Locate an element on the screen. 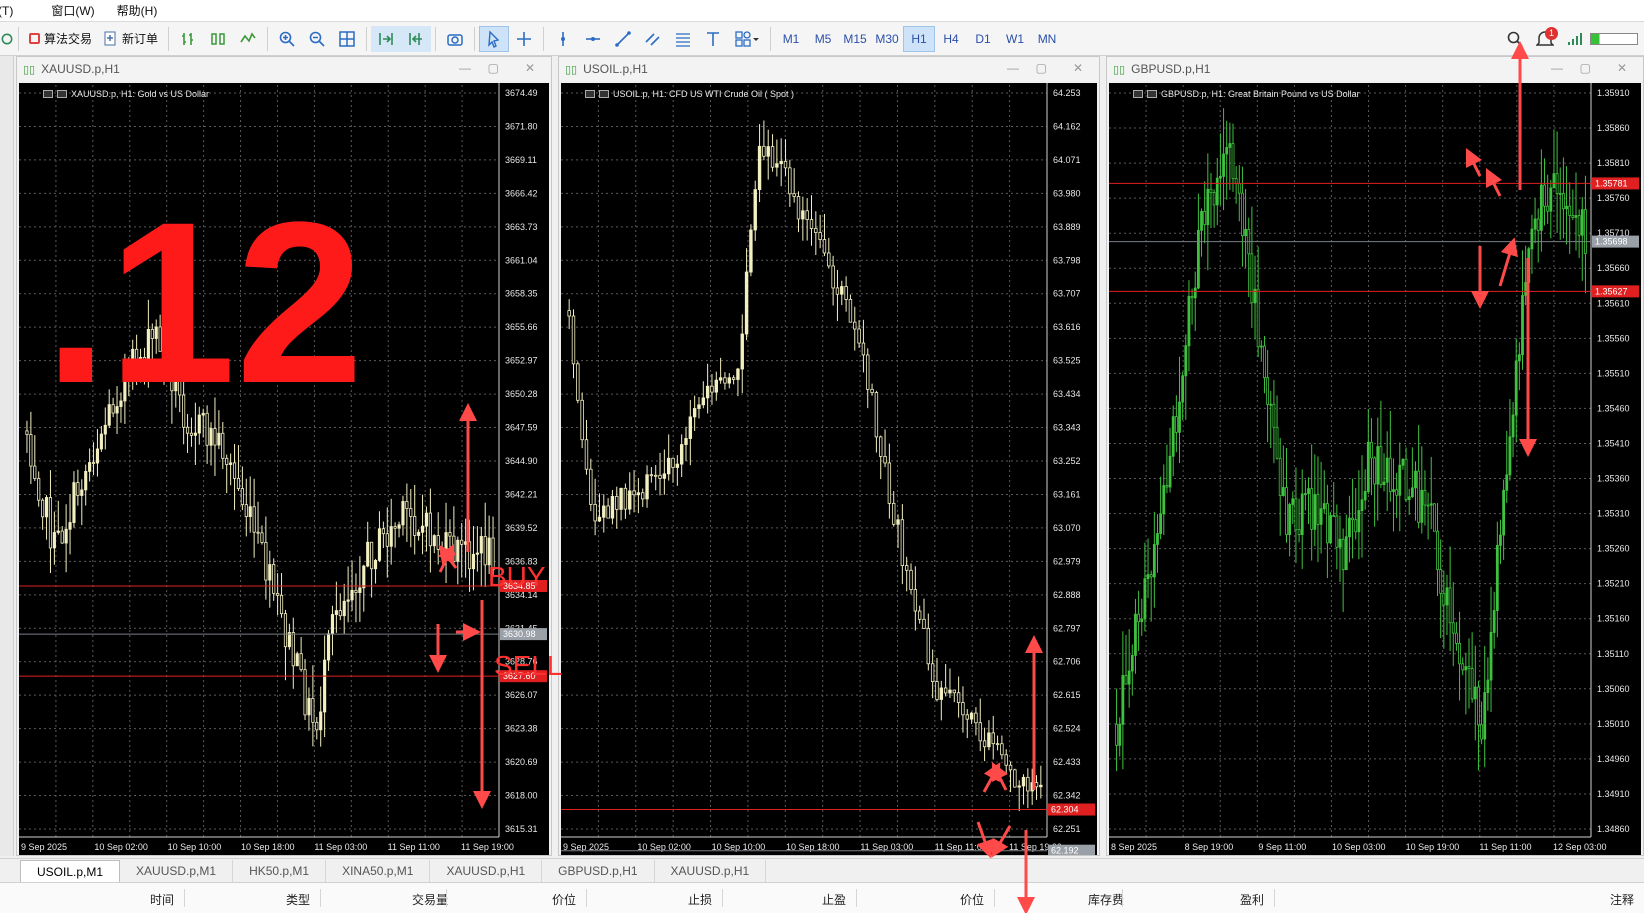 Image resolution: width=1644 pixels, height=913 pixels. auto-scroll-icon is located at coordinates (386, 38).